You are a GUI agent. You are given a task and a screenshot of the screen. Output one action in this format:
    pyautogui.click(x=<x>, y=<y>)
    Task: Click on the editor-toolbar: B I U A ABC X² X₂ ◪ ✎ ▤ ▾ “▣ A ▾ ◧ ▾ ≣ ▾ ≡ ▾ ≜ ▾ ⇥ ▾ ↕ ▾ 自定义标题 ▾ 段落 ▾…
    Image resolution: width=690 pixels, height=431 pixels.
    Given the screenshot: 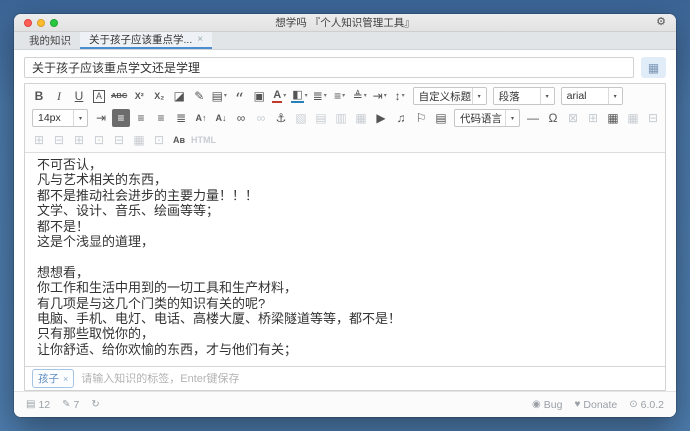 What is the action you would take?
    pyautogui.click(x=345, y=118)
    